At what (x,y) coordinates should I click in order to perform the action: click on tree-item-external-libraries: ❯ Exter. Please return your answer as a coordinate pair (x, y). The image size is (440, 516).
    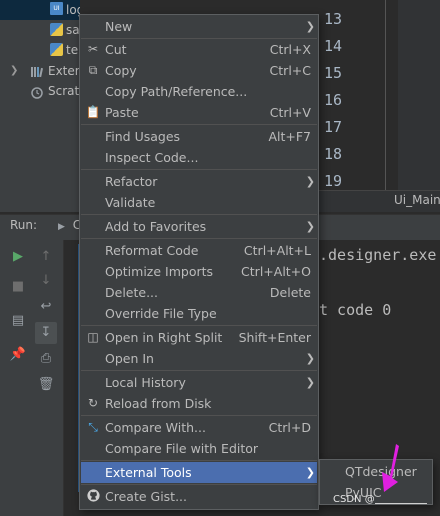
    Looking at the image, I should click on (40, 71).